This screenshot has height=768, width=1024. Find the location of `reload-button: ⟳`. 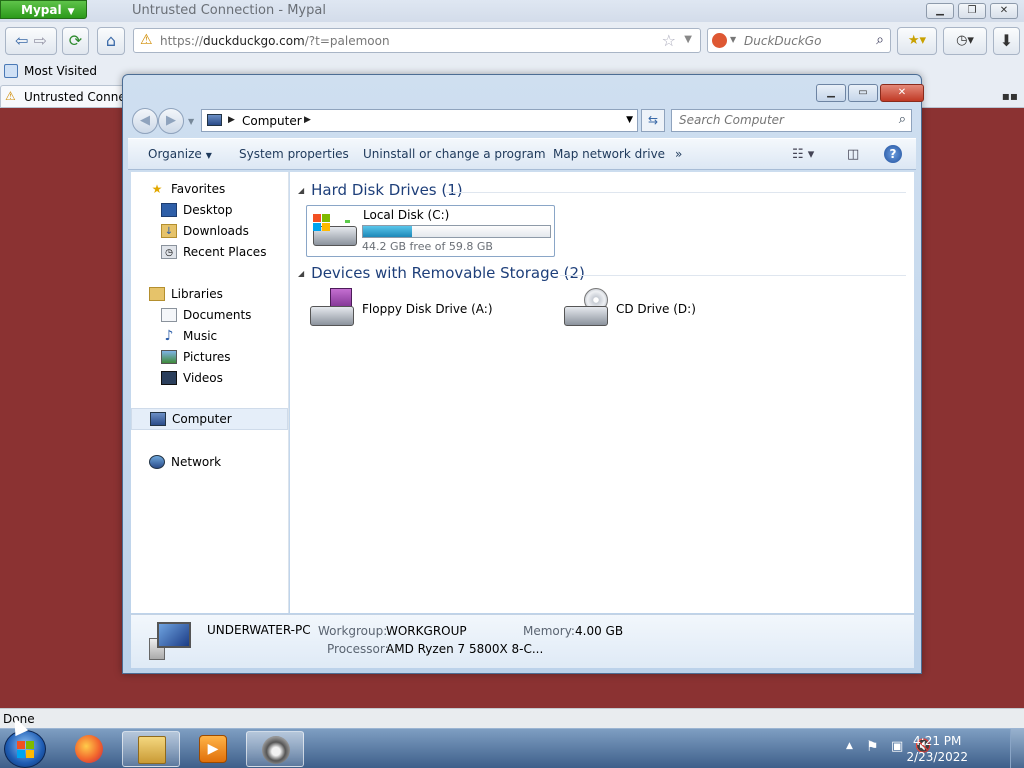

reload-button: ⟳ is located at coordinates (75, 41).